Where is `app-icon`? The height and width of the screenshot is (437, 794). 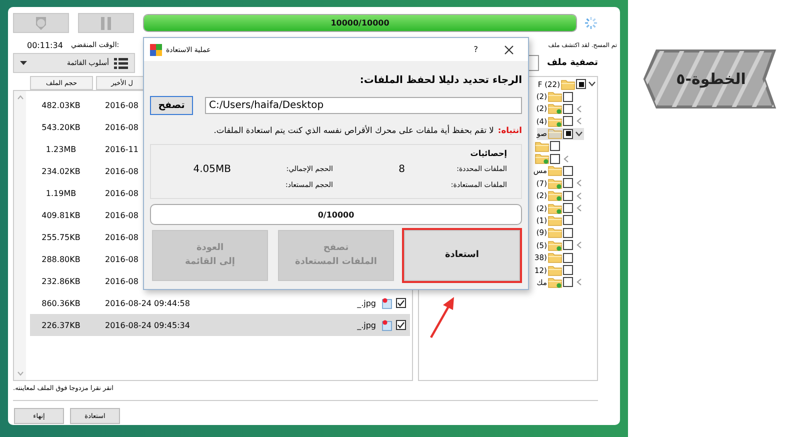
app-icon is located at coordinates (156, 50).